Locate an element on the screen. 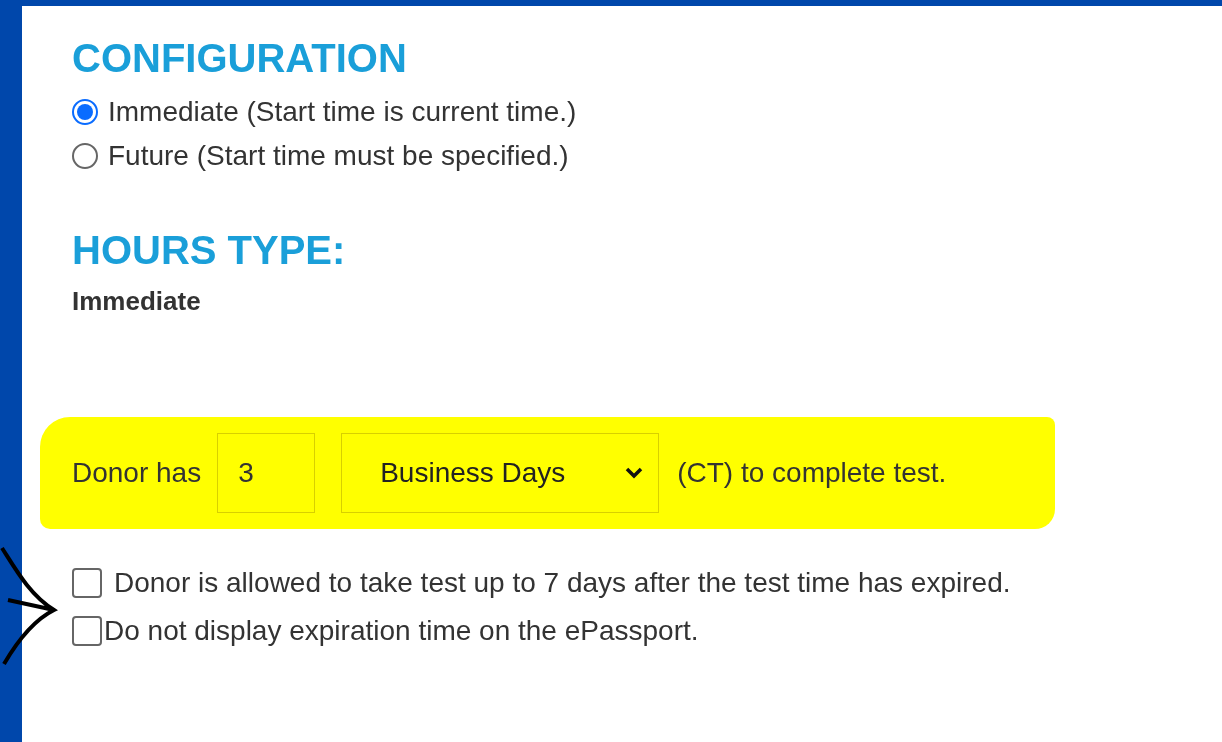 The image size is (1222, 742). hours-type-value: Immediate is located at coordinates (136, 301).